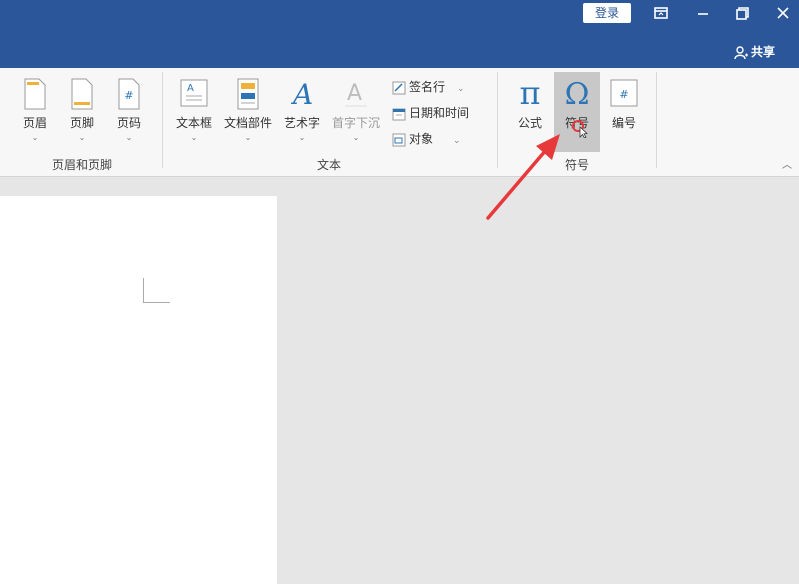  What do you see at coordinates (247, 123) in the screenshot?
I see `quick-parts-label: 文档部件` at bounding box center [247, 123].